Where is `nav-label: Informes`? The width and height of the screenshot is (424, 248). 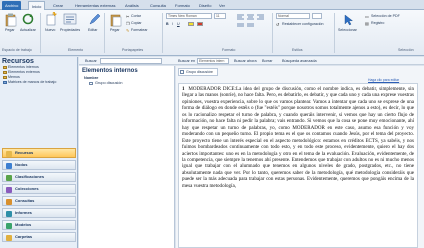
nav-label: Informes is located at coordinates (23, 212).